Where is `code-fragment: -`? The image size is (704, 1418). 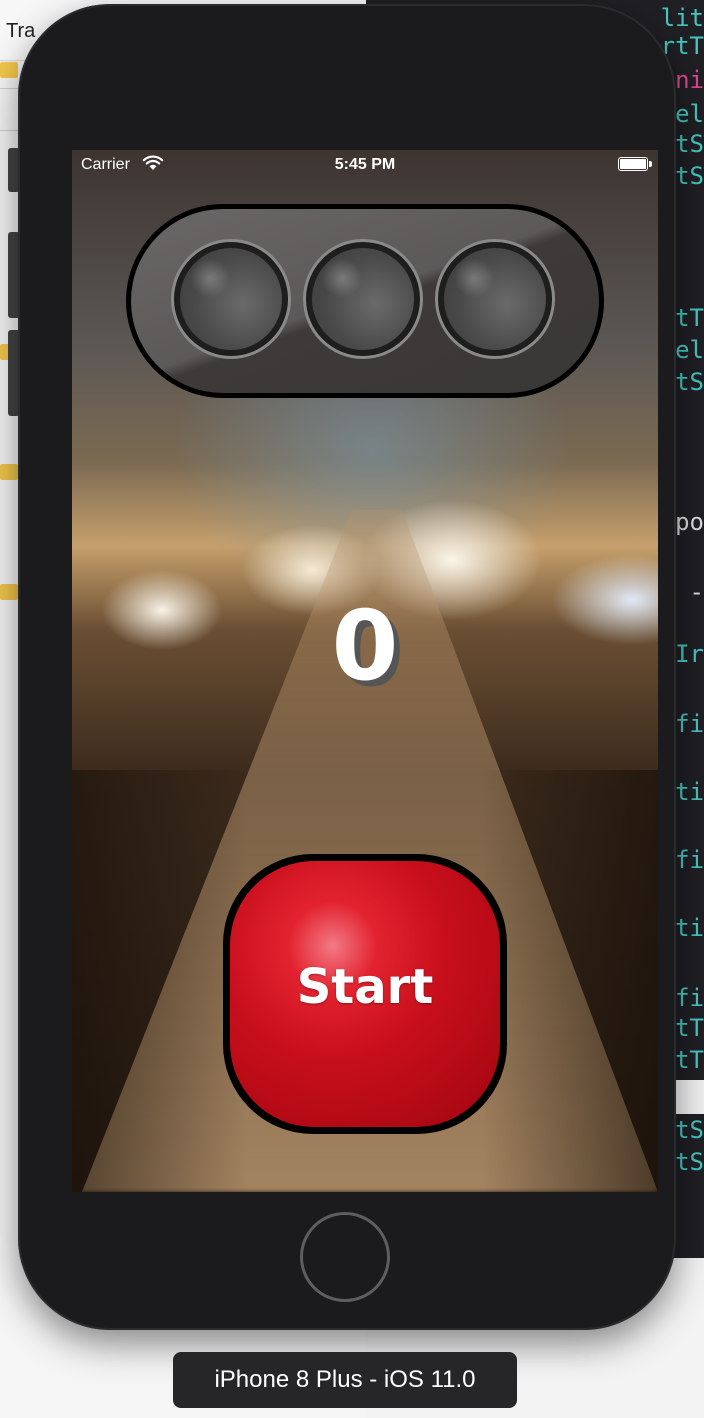 code-fragment: - is located at coordinates (696, 592).